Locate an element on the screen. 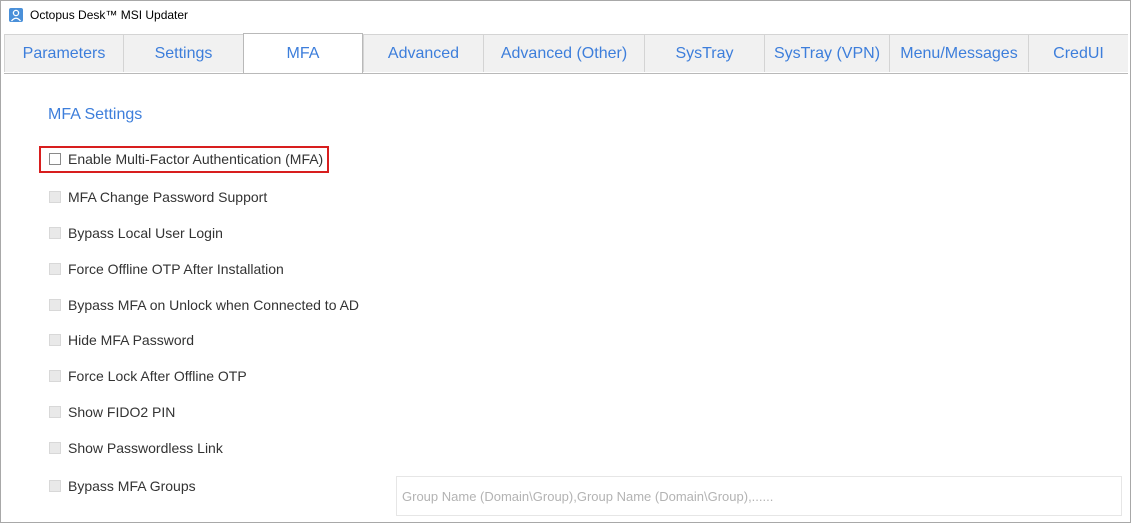 This screenshot has width=1131, height=523. option-label: Force Lock After Offline OTP is located at coordinates (157, 376).